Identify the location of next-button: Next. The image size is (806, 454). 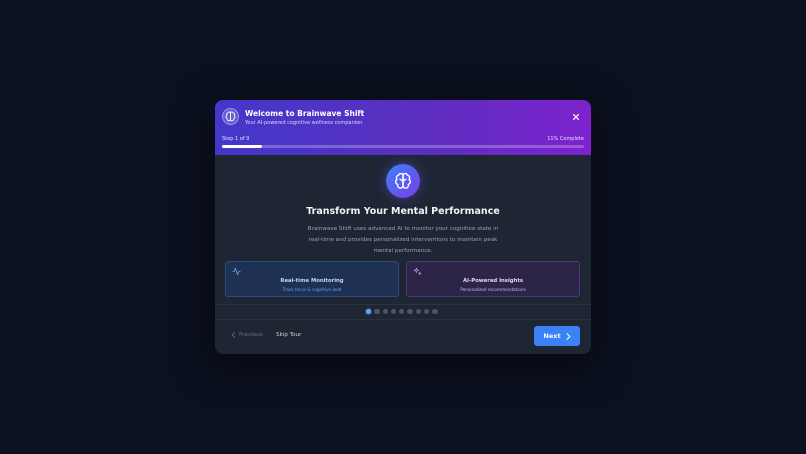
(557, 336).